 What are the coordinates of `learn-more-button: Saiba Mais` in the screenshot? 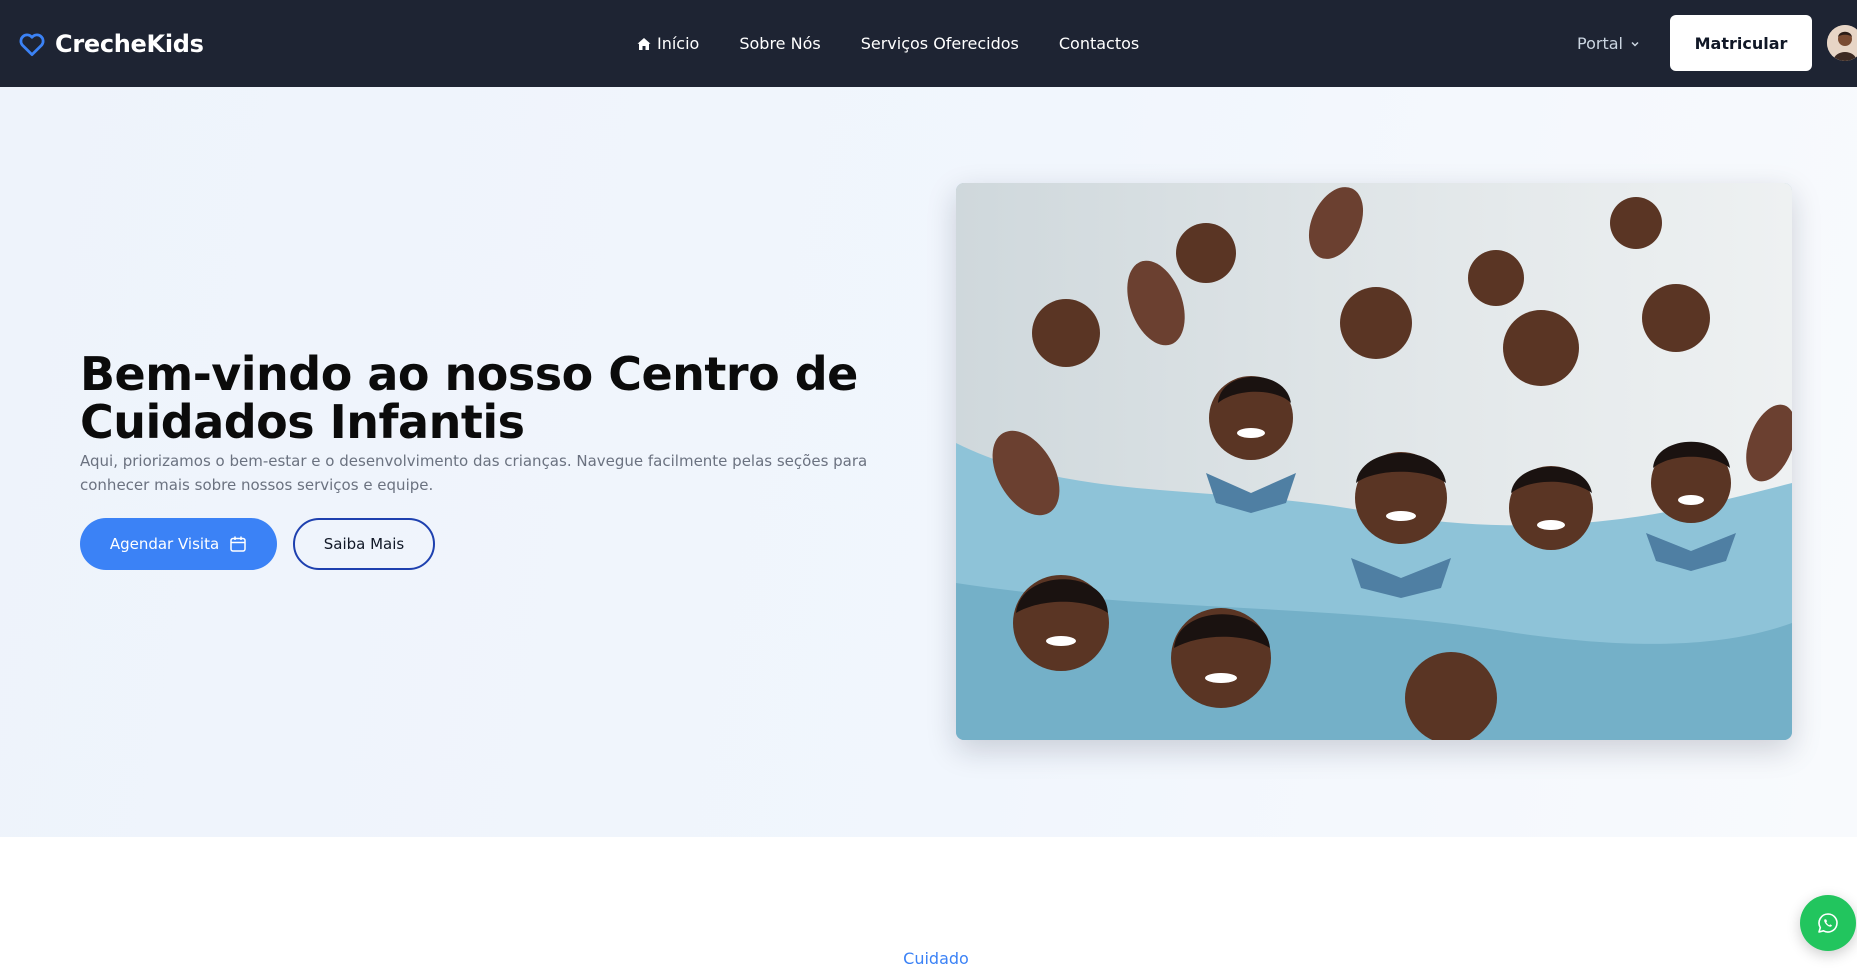 It's located at (364, 544).